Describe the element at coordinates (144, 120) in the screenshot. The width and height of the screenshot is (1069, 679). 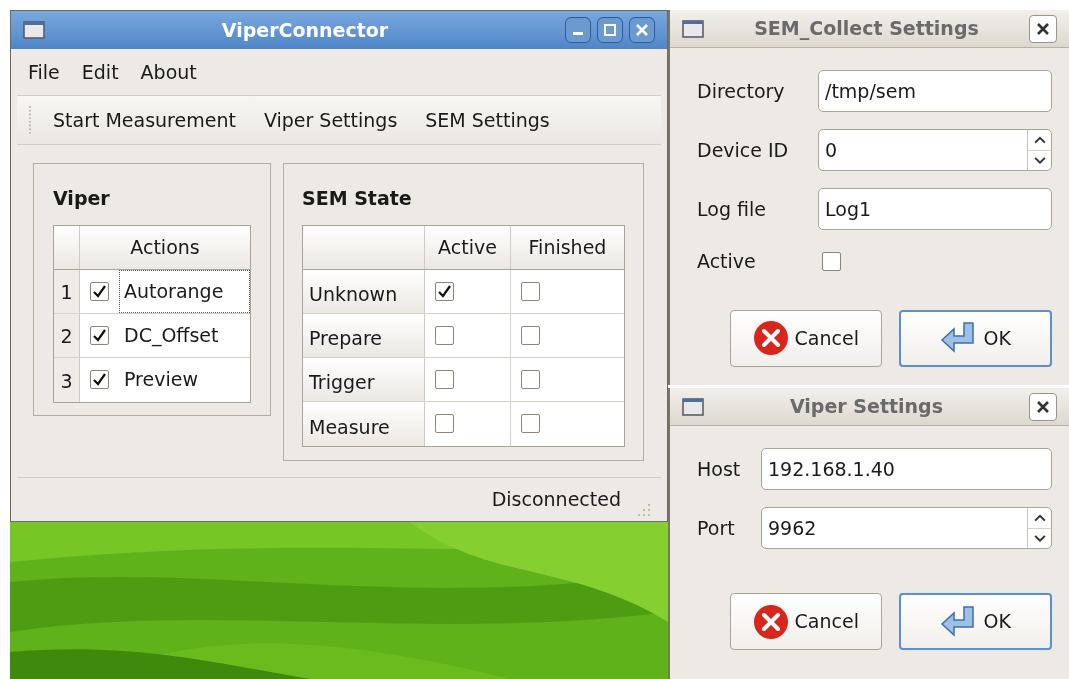
I see `toolbar-button: Start Measurement` at that location.